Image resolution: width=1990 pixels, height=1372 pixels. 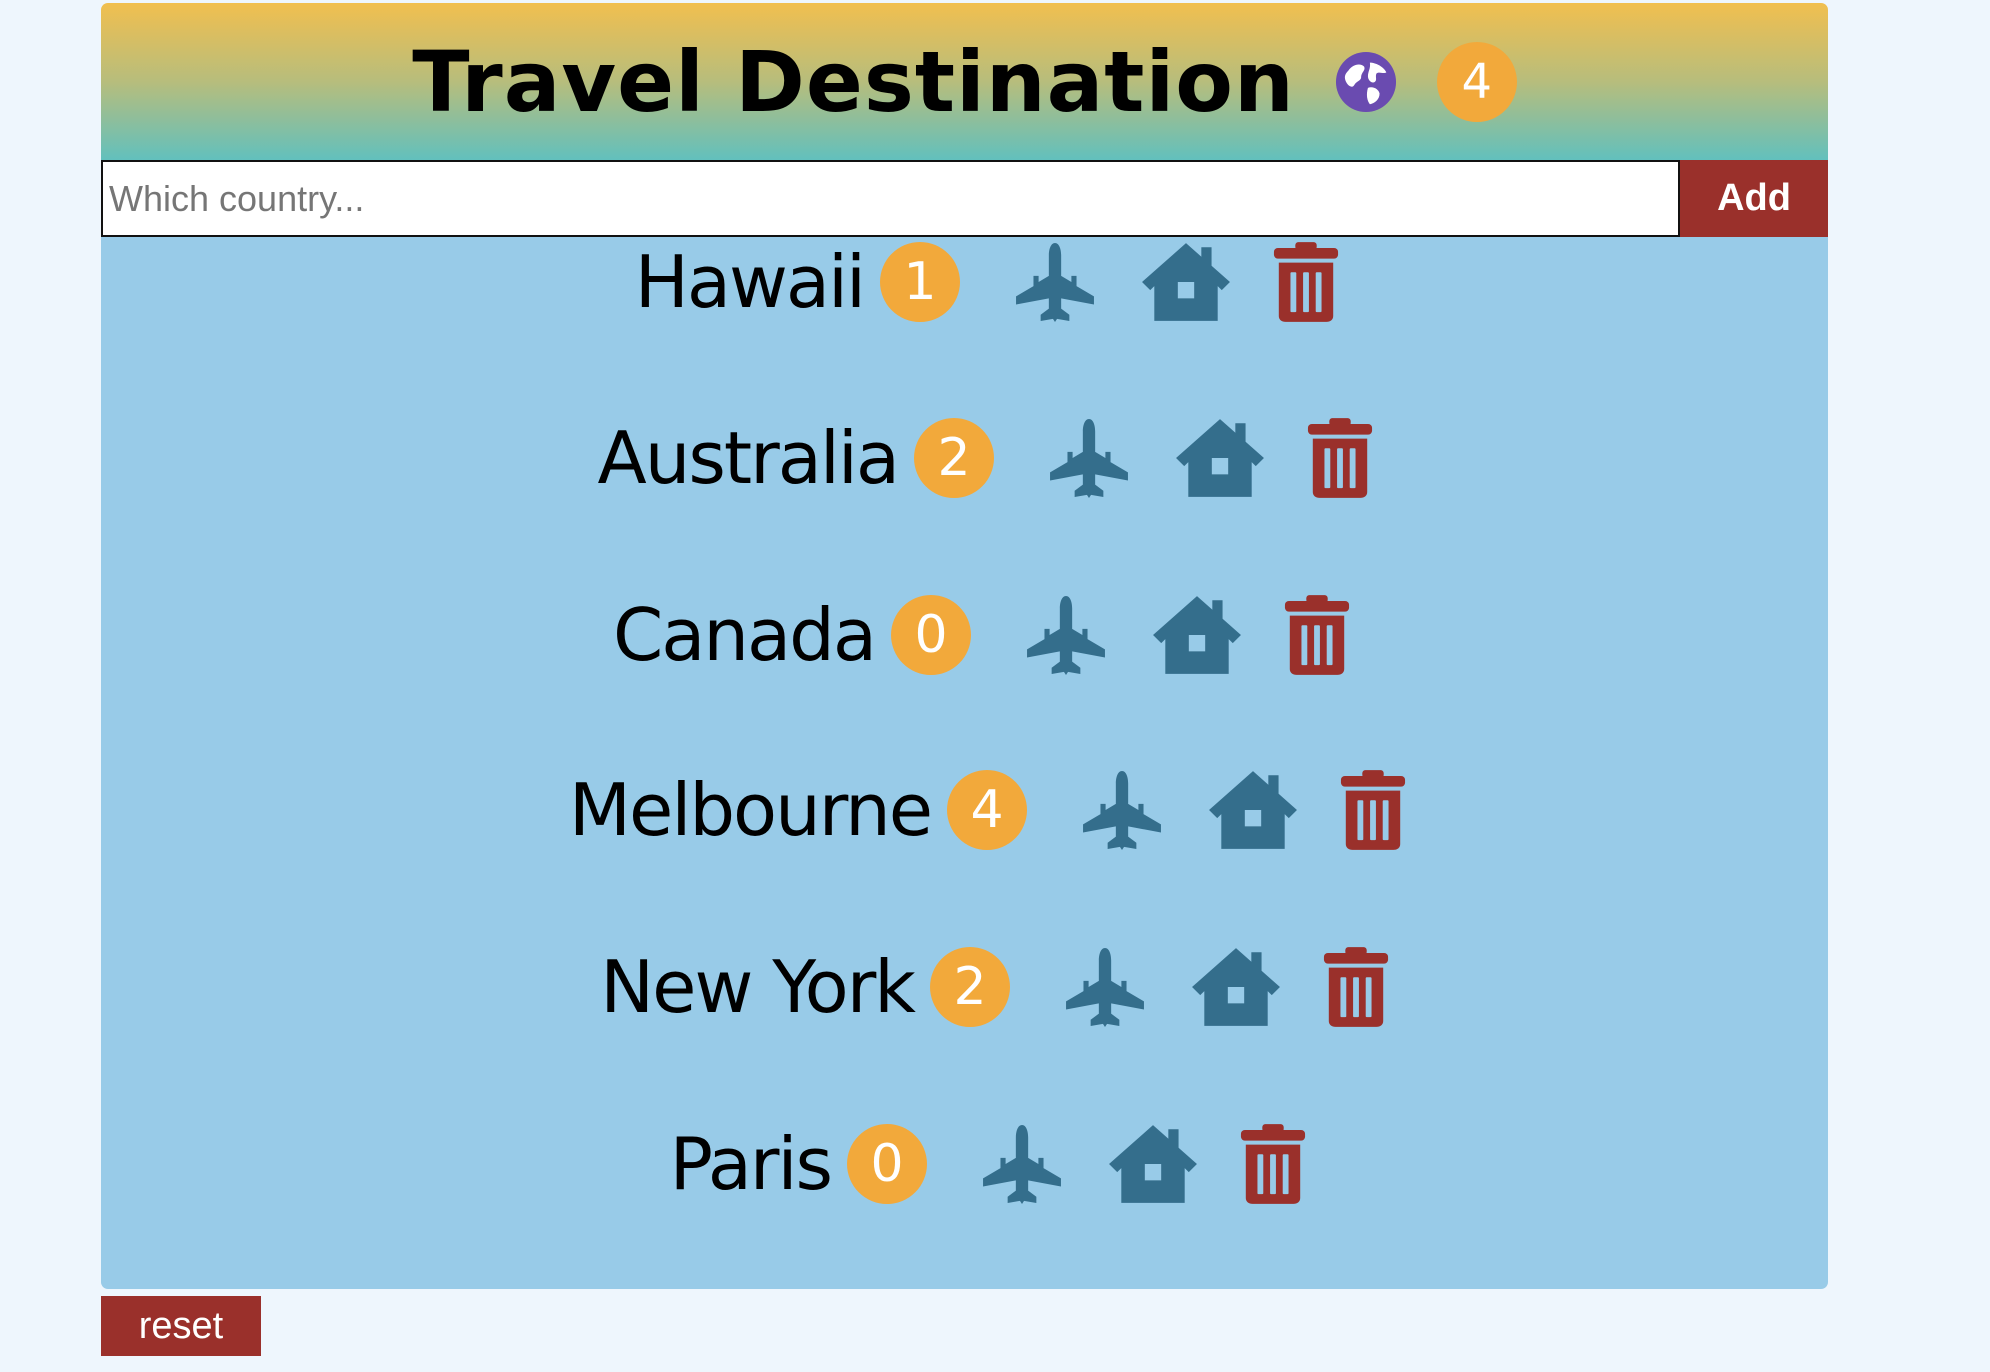 I want to click on destination-row: Melbourne 4, so click(x=964, y=810).